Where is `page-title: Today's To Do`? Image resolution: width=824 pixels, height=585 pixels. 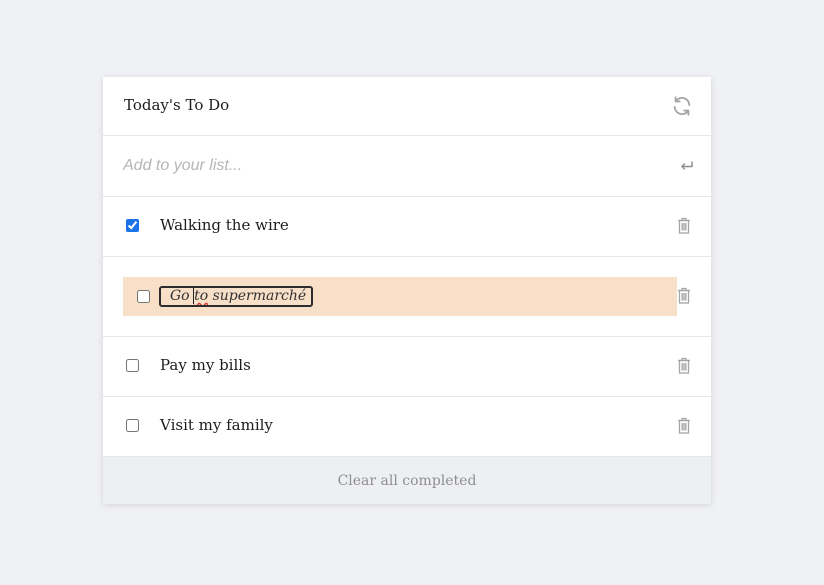
page-title: Today's To Do is located at coordinates (177, 105).